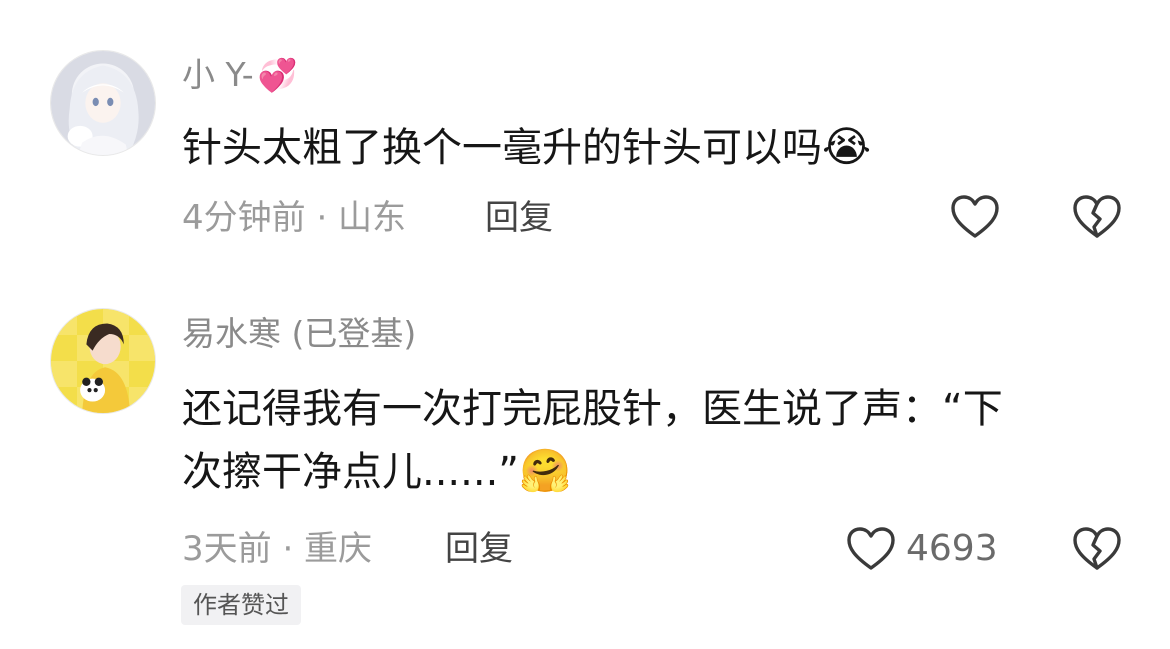 The height and width of the screenshot is (649, 1170). What do you see at coordinates (479, 549) in the screenshot?
I see `reply-button: 回复` at bounding box center [479, 549].